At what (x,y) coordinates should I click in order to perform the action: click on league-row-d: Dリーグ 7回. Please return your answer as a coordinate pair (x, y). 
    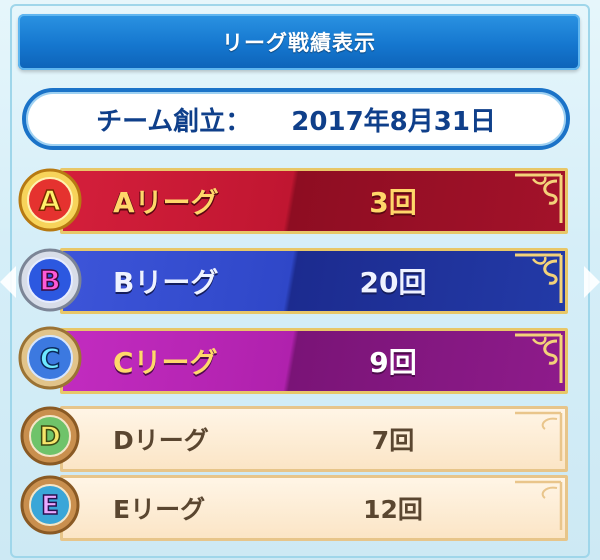
    Looking at the image, I should click on (314, 439).